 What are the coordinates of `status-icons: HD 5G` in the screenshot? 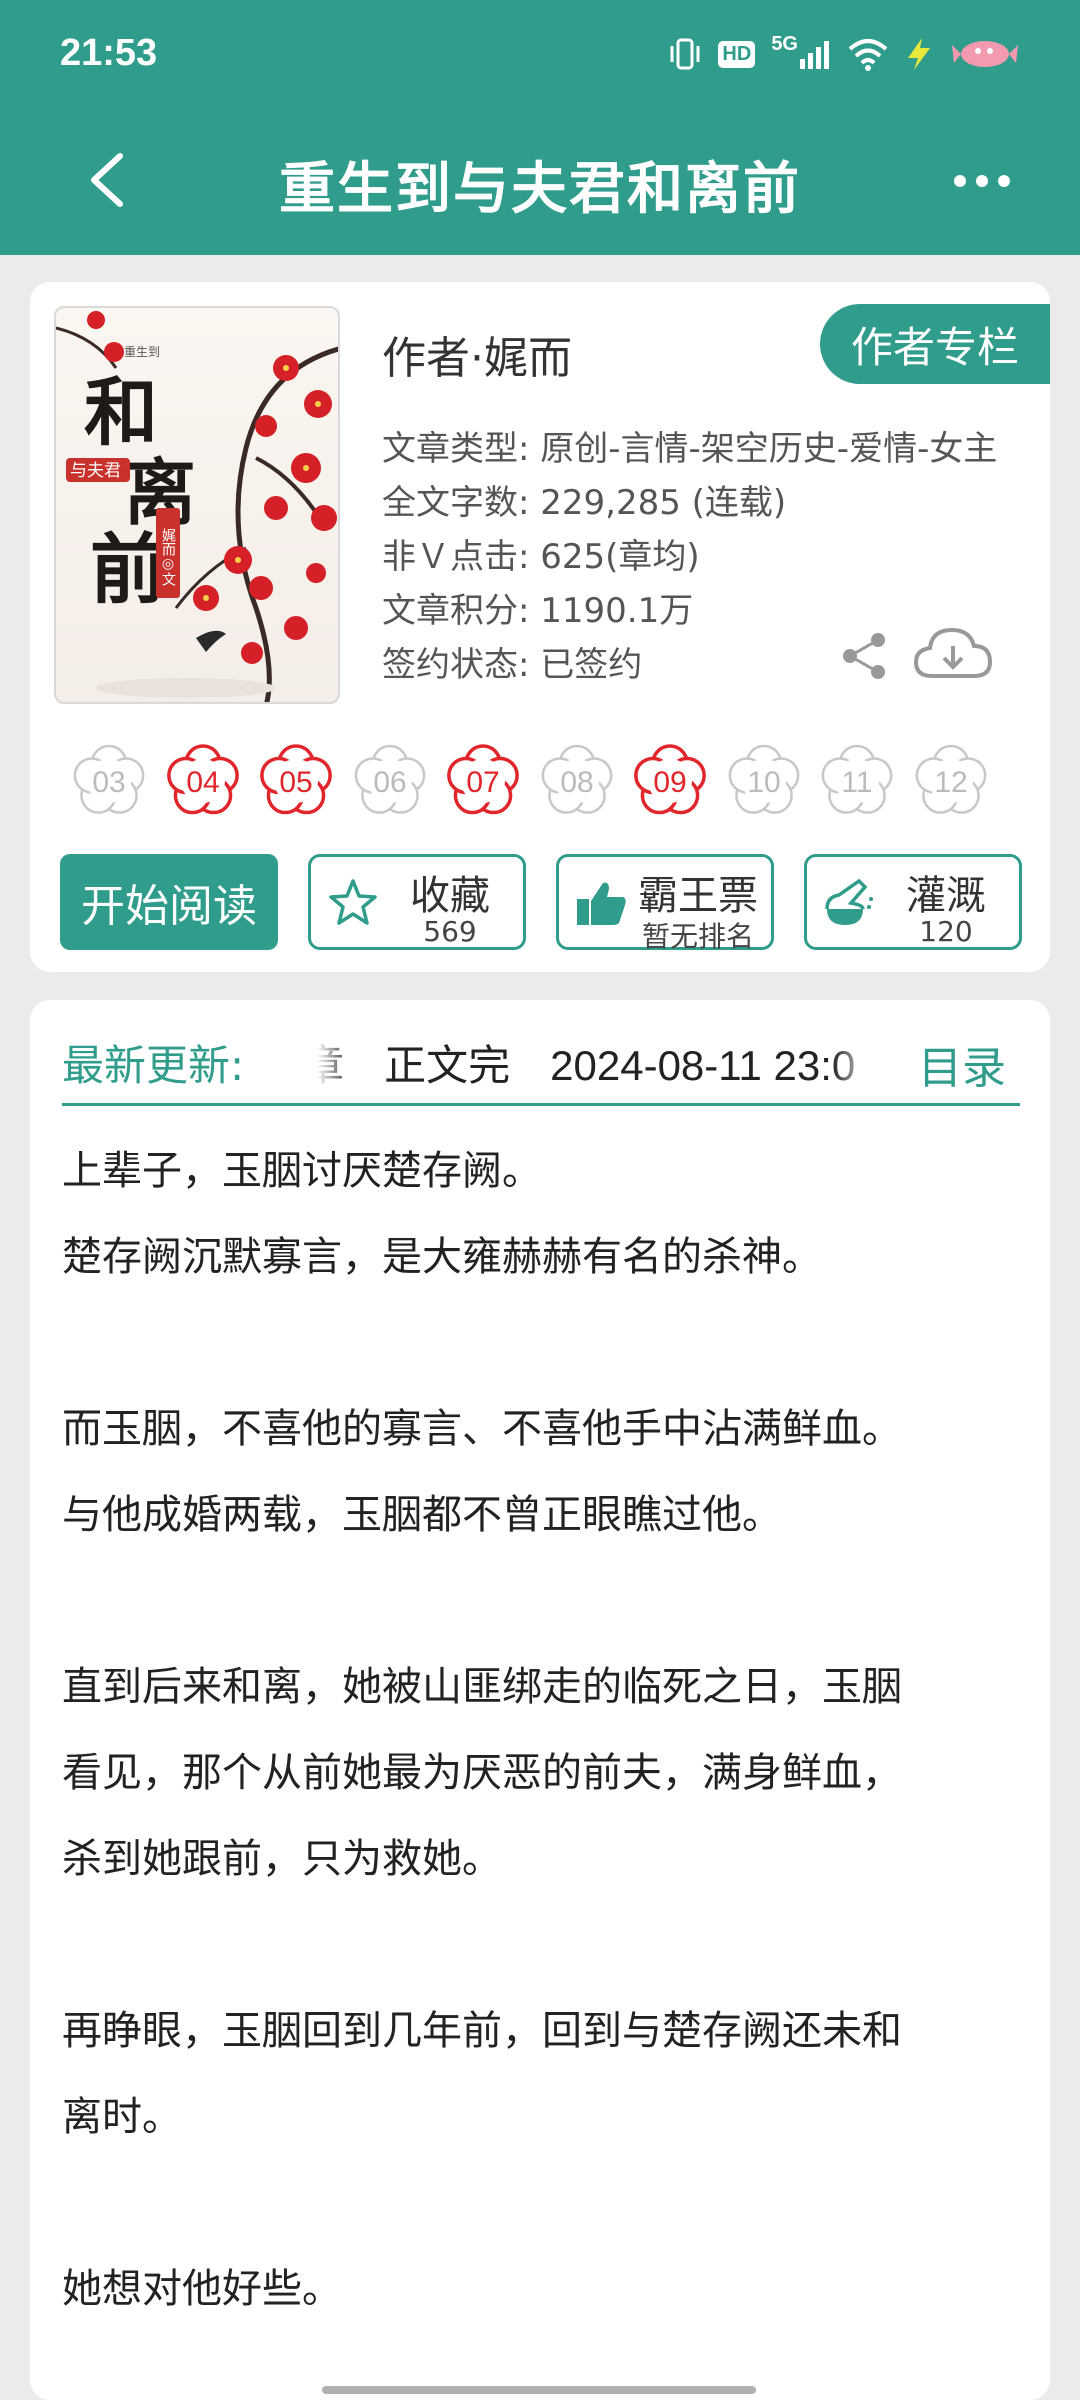 It's located at (844, 53).